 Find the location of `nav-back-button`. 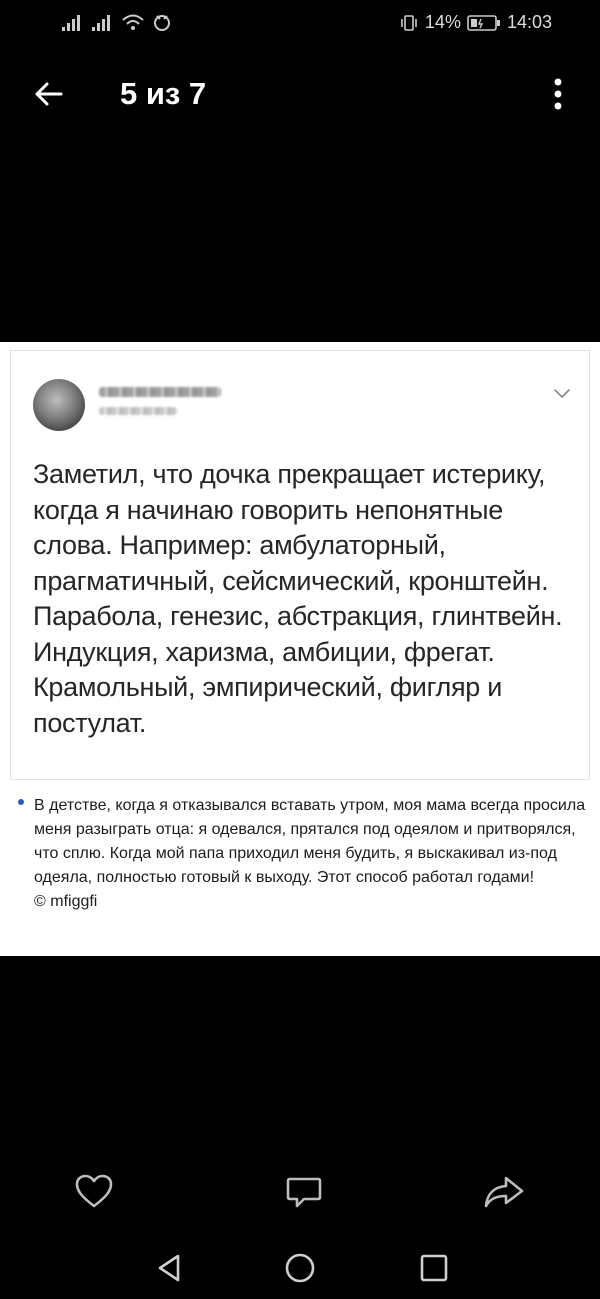

nav-back-button is located at coordinates (170, 1268).